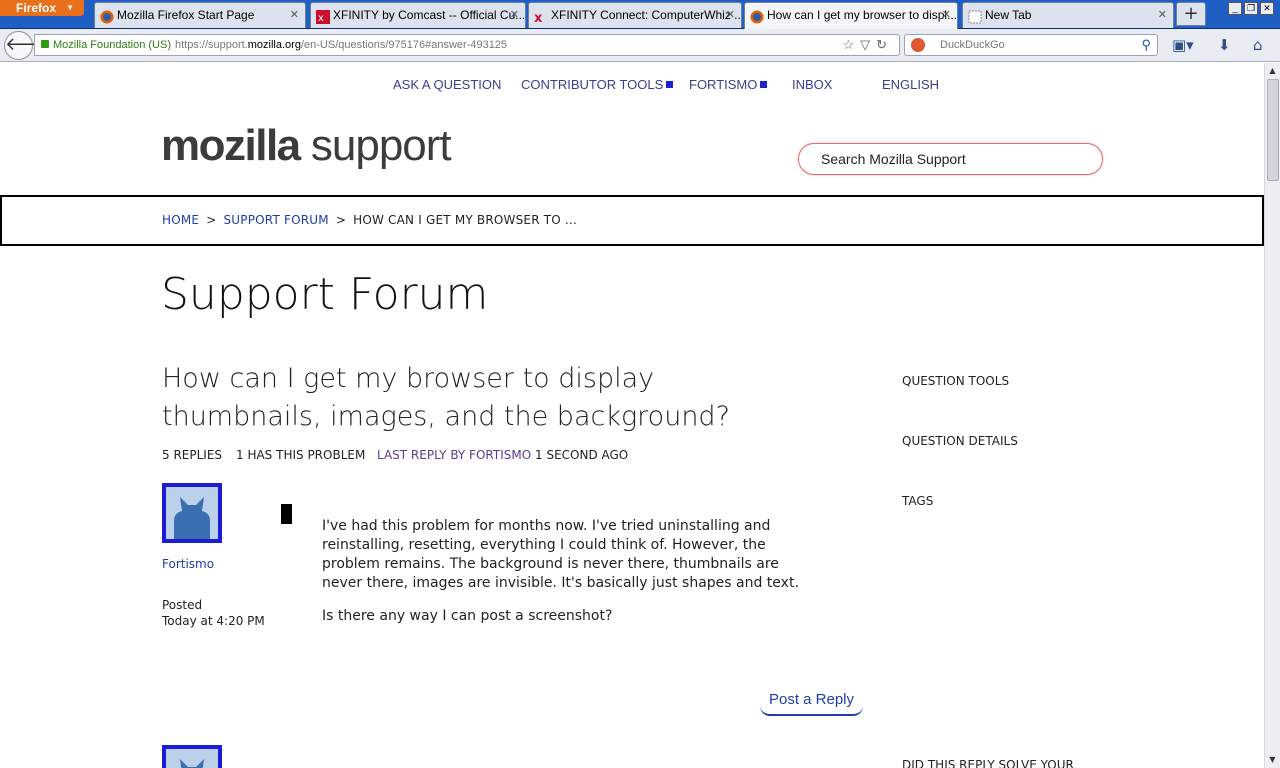  Describe the element at coordinates (988, 763) in the screenshot. I see `solved-prompt-heading: DID THIS REPLY SOLVE YOUR` at that location.